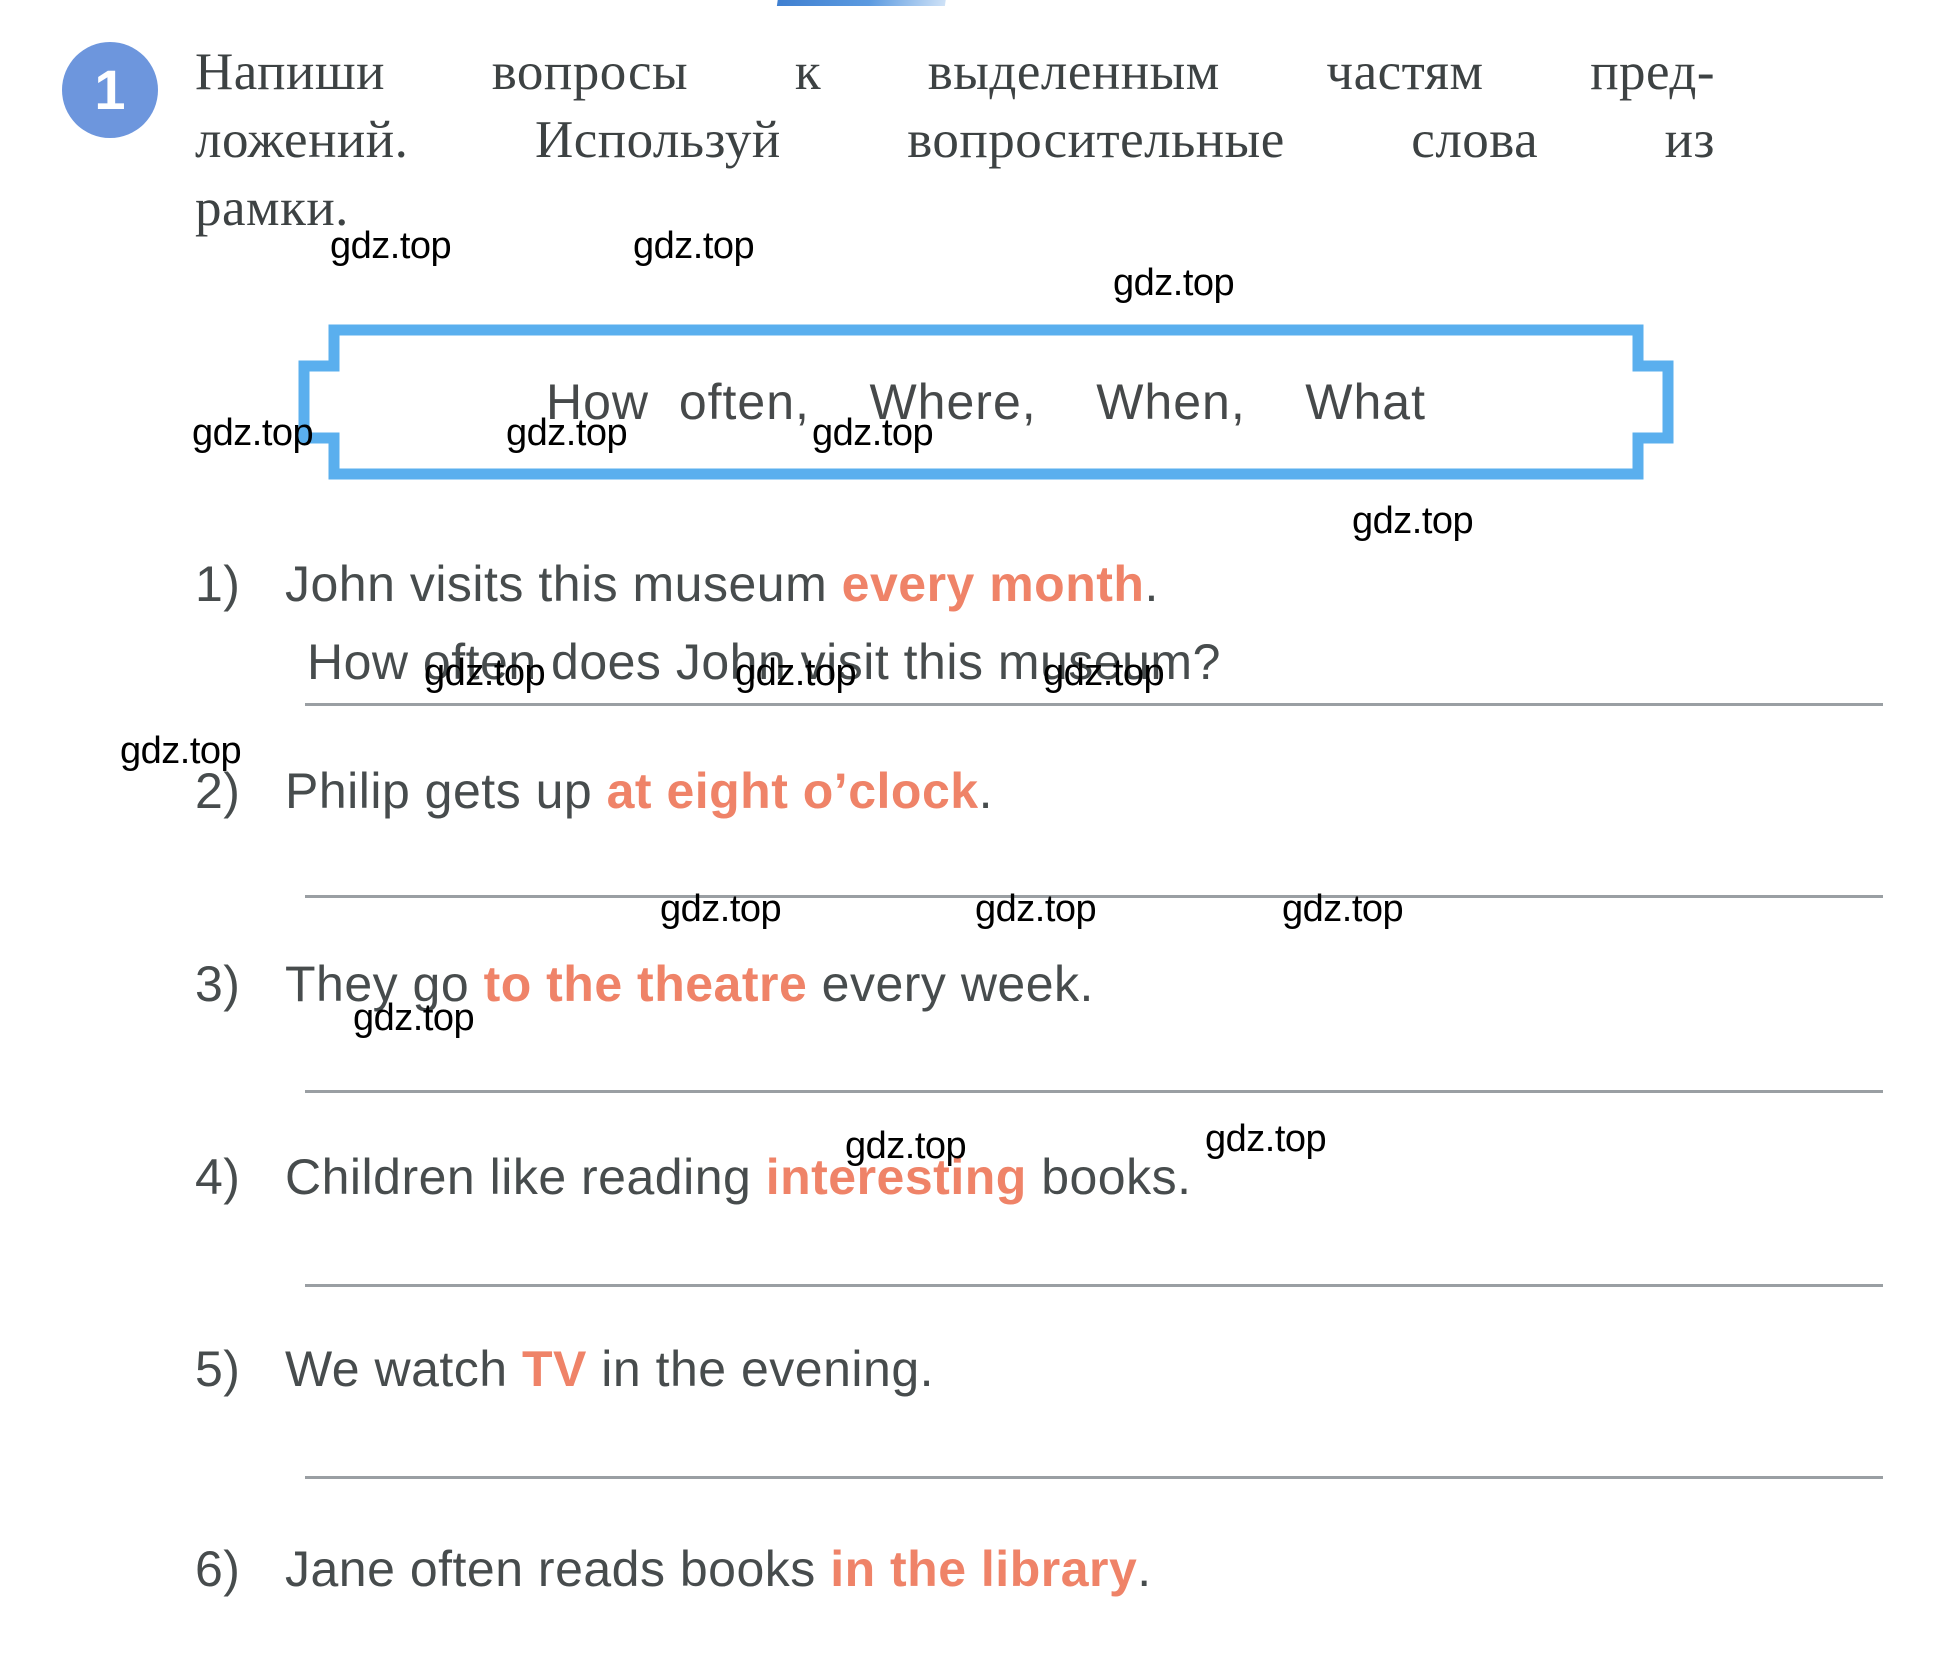 The width and height of the screenshot is (1953, 1660). What do you see at coordinates (218, 1177) in the screenshot?
I see `item-number: 4)` at bounding box center [218, 1177].